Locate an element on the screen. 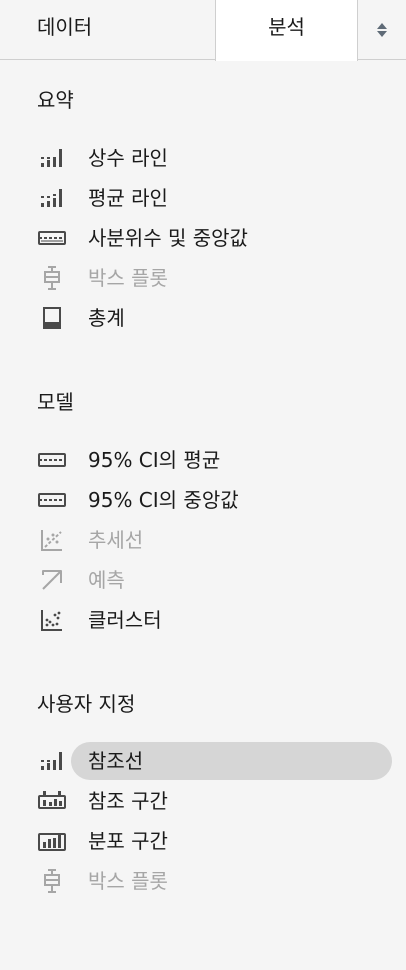 Image resolution: width=406 pixels, height=970 pixels. item-label: 상수 라인 is located at coordinates (128, 158).